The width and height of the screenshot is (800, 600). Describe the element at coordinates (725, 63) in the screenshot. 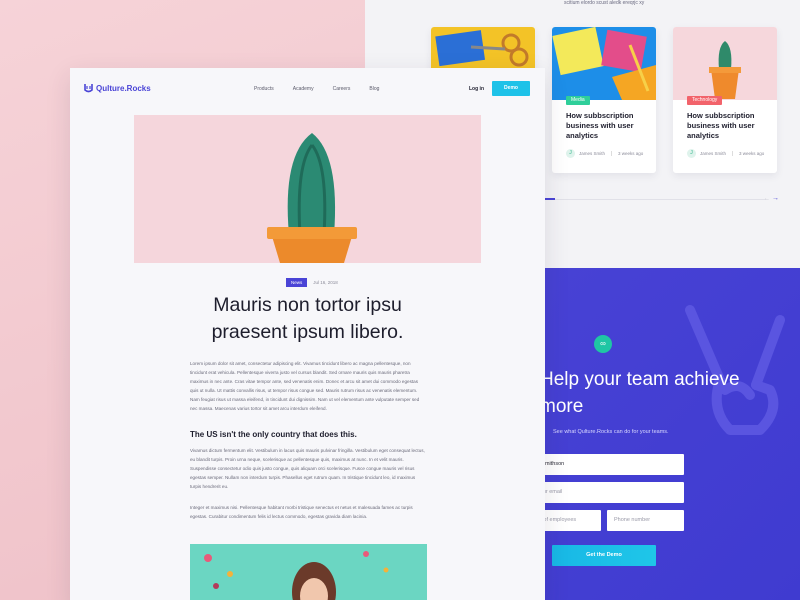

I see `cactus-image` at that location.